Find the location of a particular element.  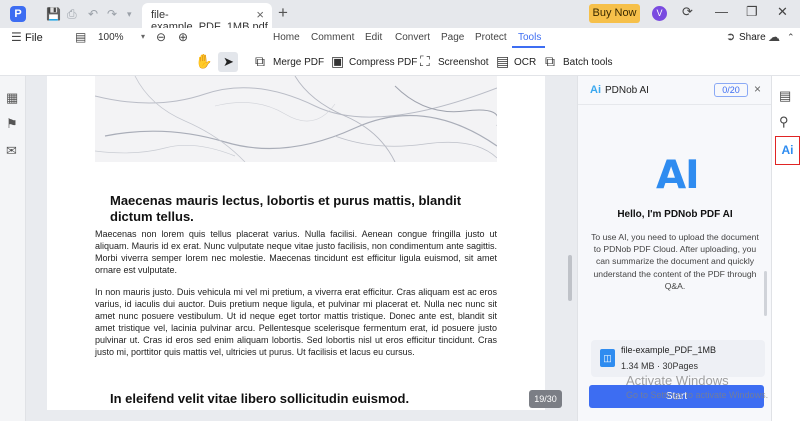

tool-label: Screenshot is located at coordinates (463, 62).